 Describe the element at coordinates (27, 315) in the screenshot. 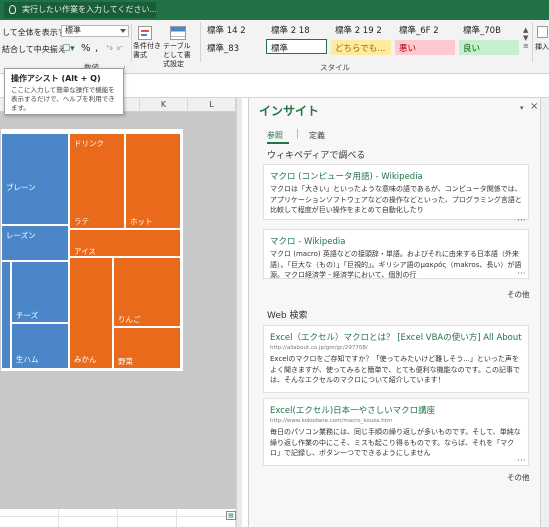

I see `tile-label: チーズ` at that location.